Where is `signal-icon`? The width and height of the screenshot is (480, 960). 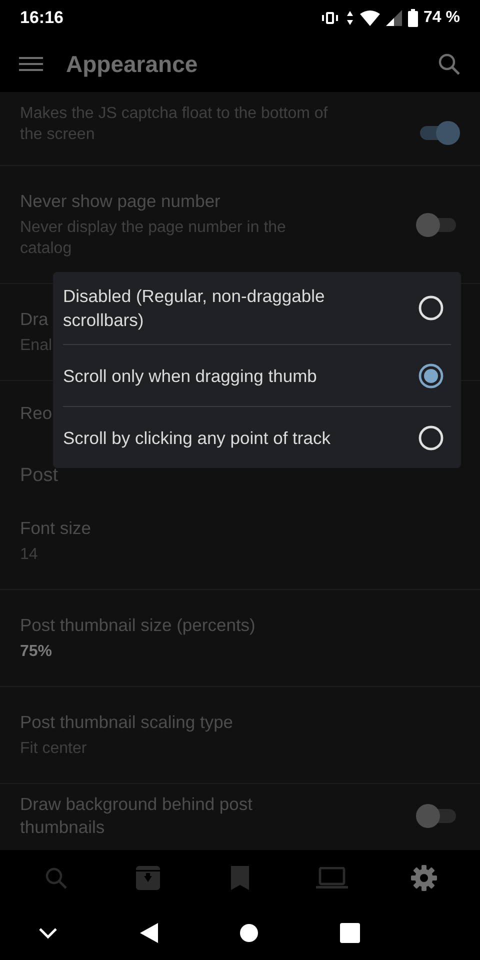
signal-icon is located at coordinates (394, 18).